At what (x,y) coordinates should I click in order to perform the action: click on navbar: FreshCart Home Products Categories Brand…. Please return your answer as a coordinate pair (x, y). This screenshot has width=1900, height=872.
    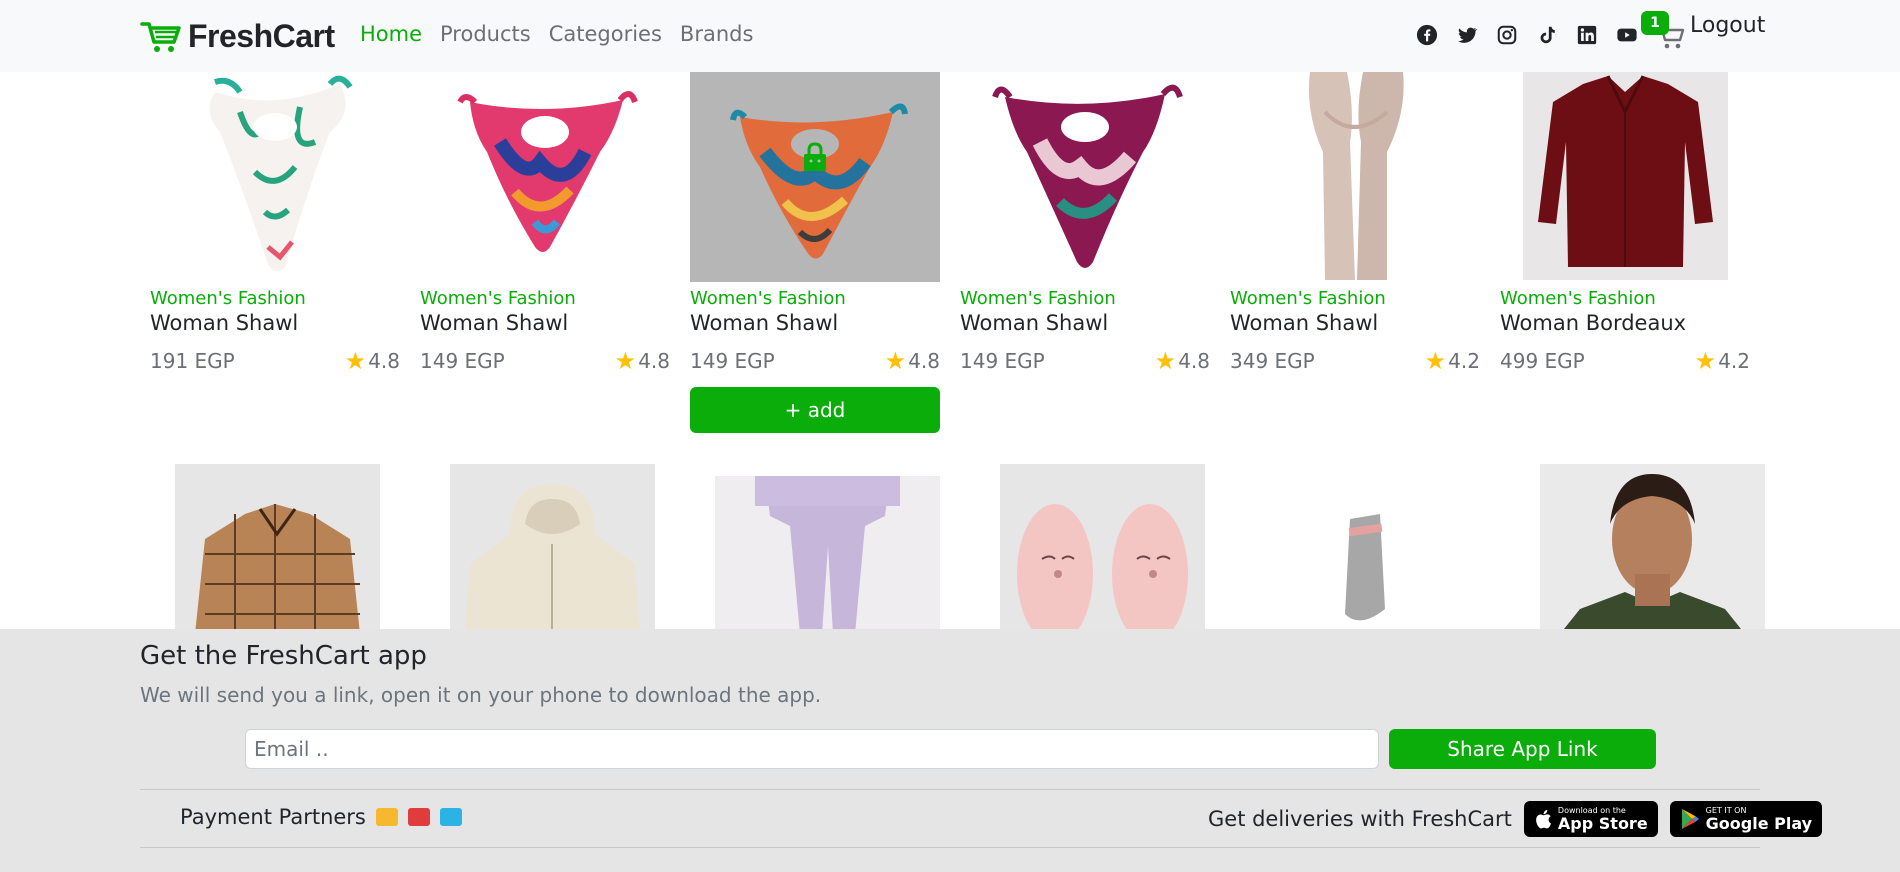
    Looking at the image, I should click on (950, 36).